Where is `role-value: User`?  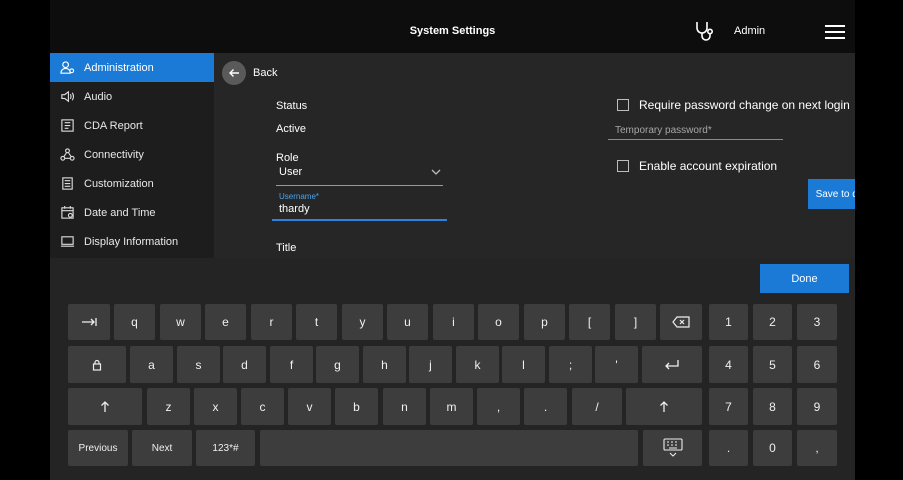
role-value: User is located at coordinates (291, 172).